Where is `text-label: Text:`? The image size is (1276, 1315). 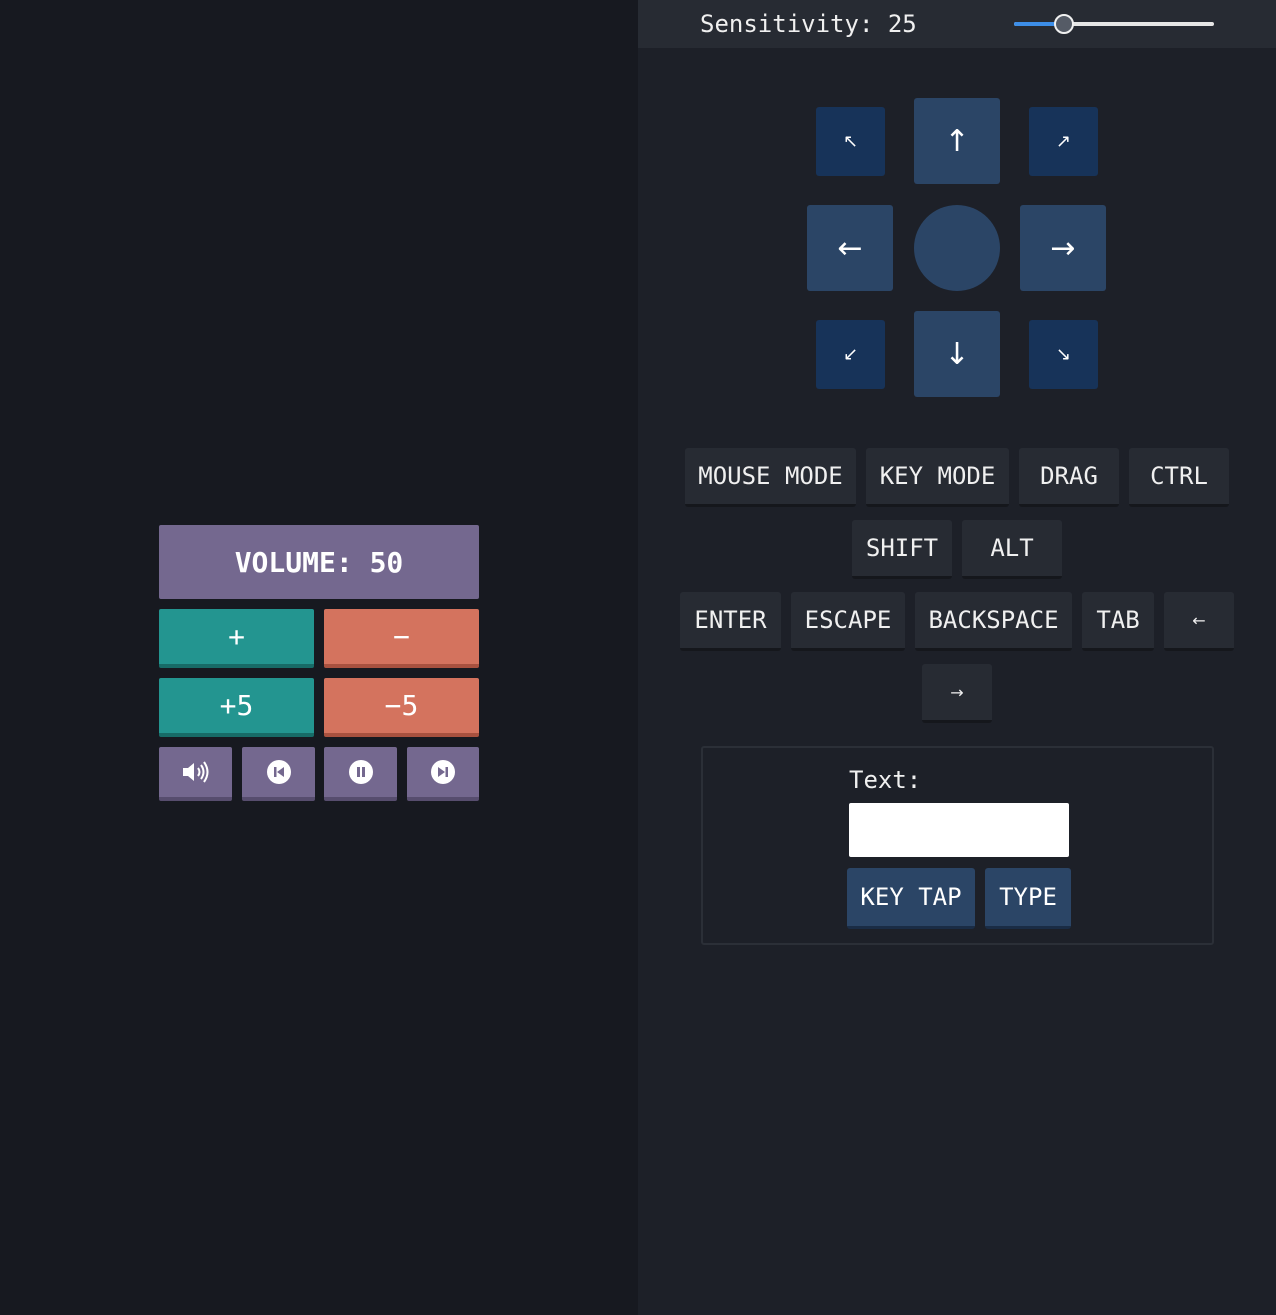
text-label: Text: is located at coordinates (885, 780).